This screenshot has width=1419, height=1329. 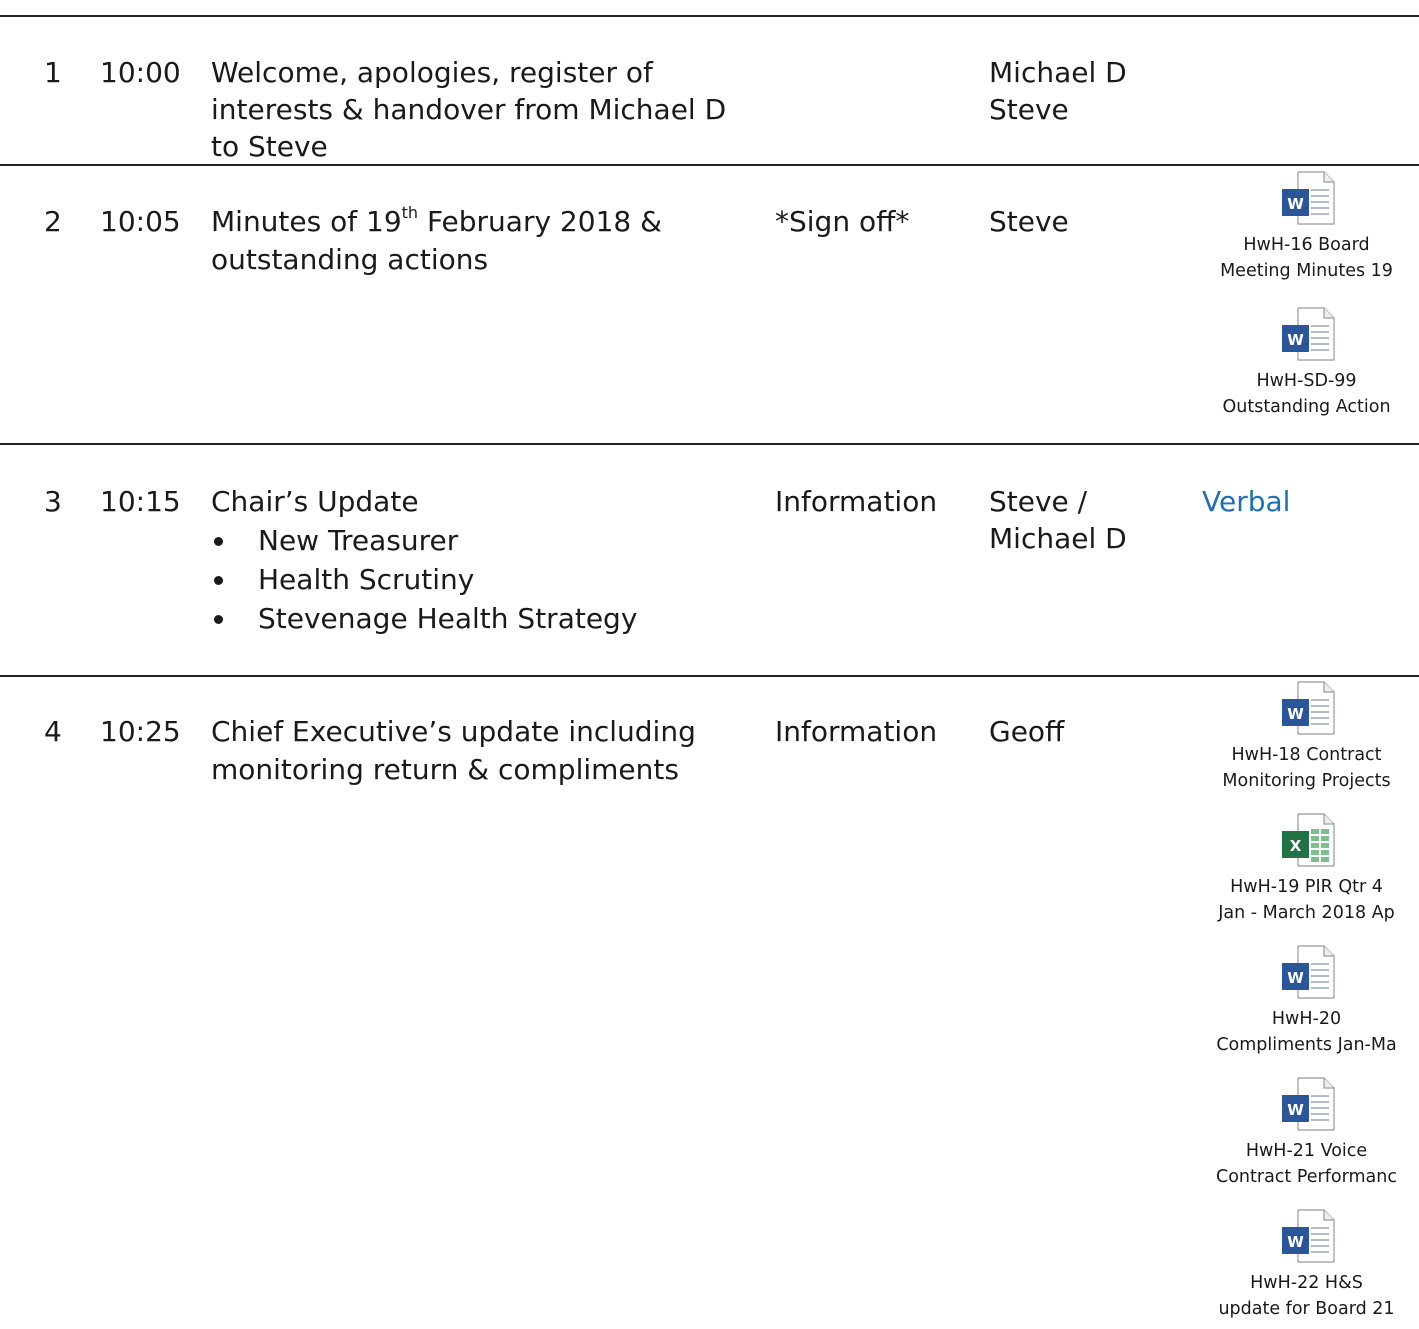 What do you see at coordinates (709, 16) in the screenshot?
I see `table-top-rule` at bounding box center [709, 16].